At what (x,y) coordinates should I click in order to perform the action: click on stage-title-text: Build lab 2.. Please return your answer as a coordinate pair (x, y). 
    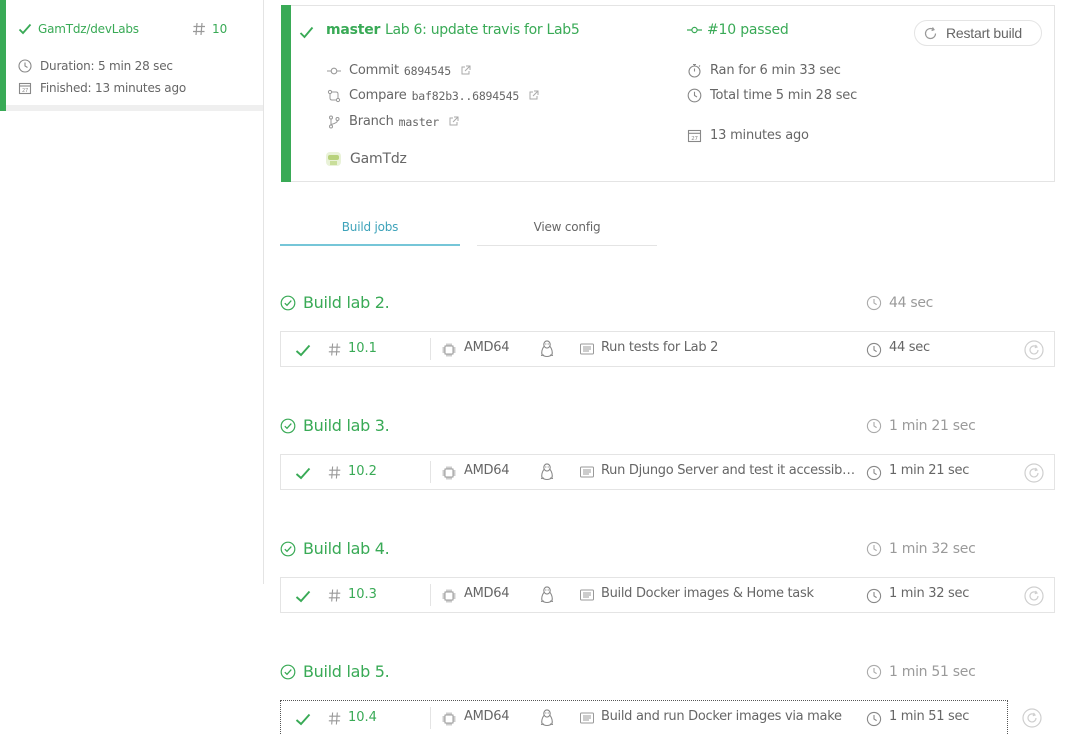
    Looking at the image, I should click on (346, 302).